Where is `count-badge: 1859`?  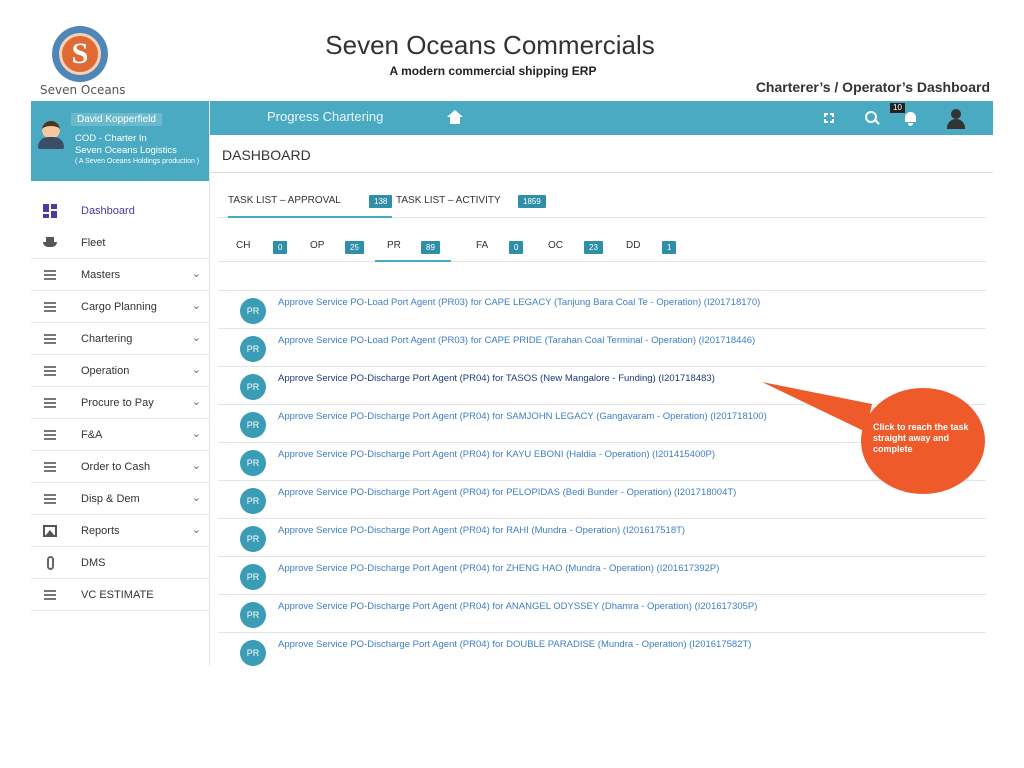
count-badge: 1859 is located at coordinates (532, 201).